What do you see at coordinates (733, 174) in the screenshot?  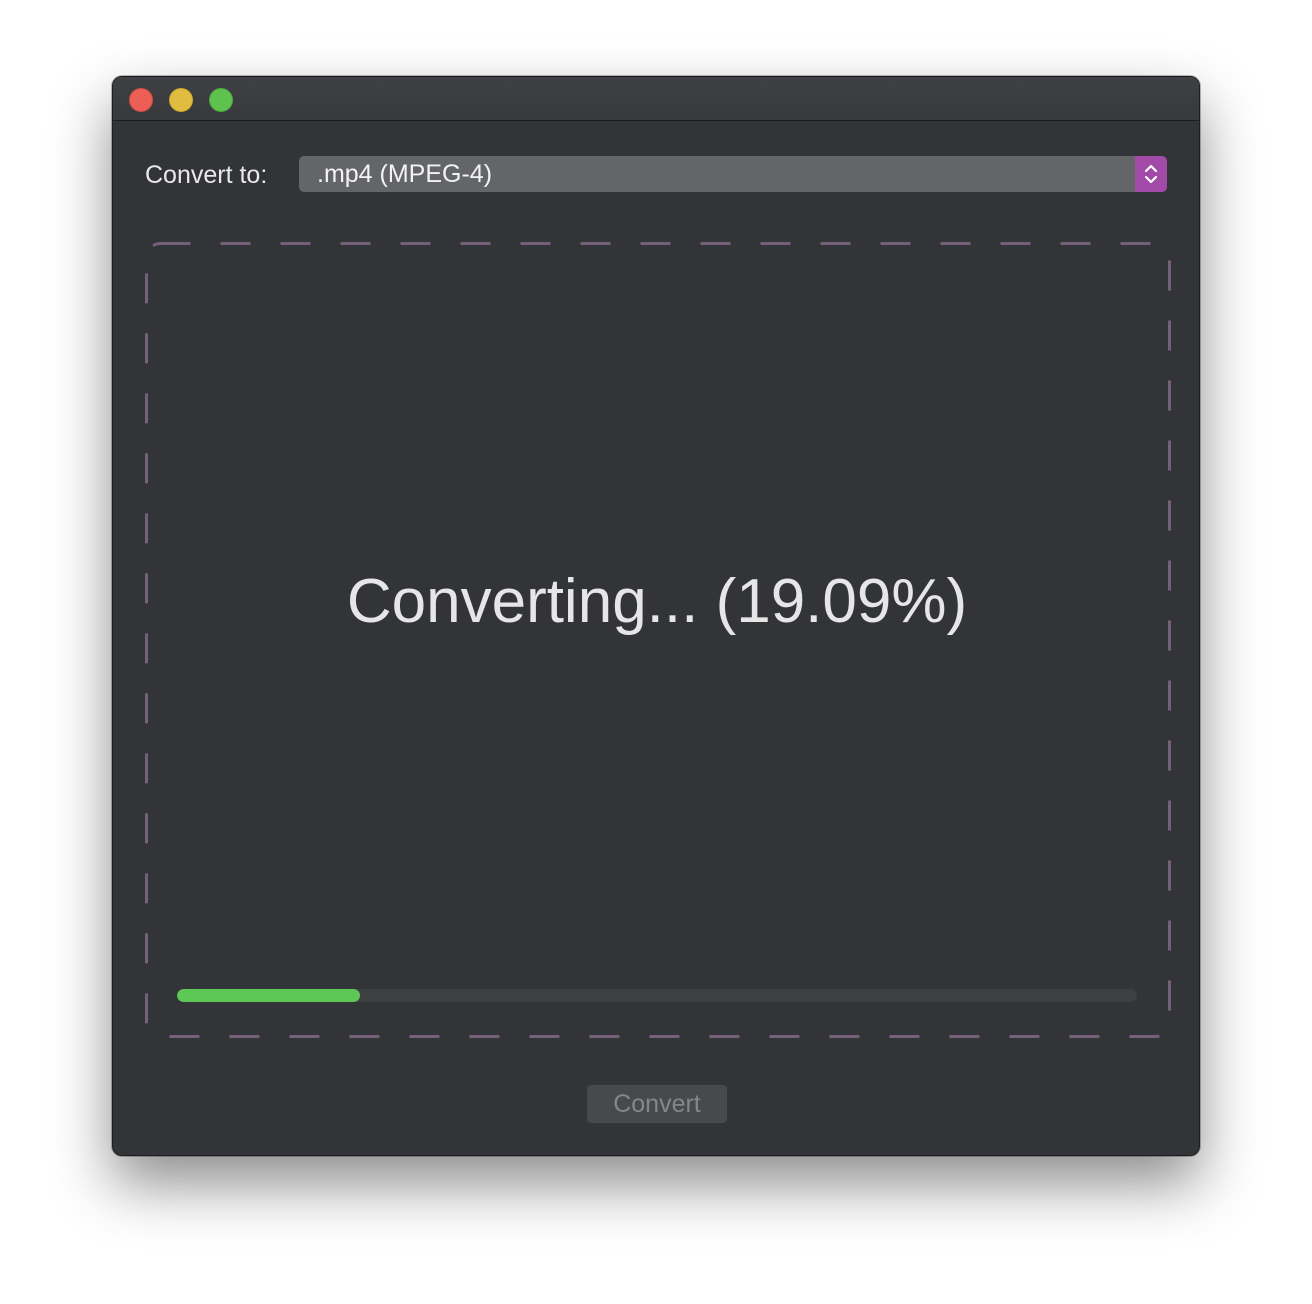 I see `format-select: .mp4 (MPEG-4)` at bounding box center [733, 174].